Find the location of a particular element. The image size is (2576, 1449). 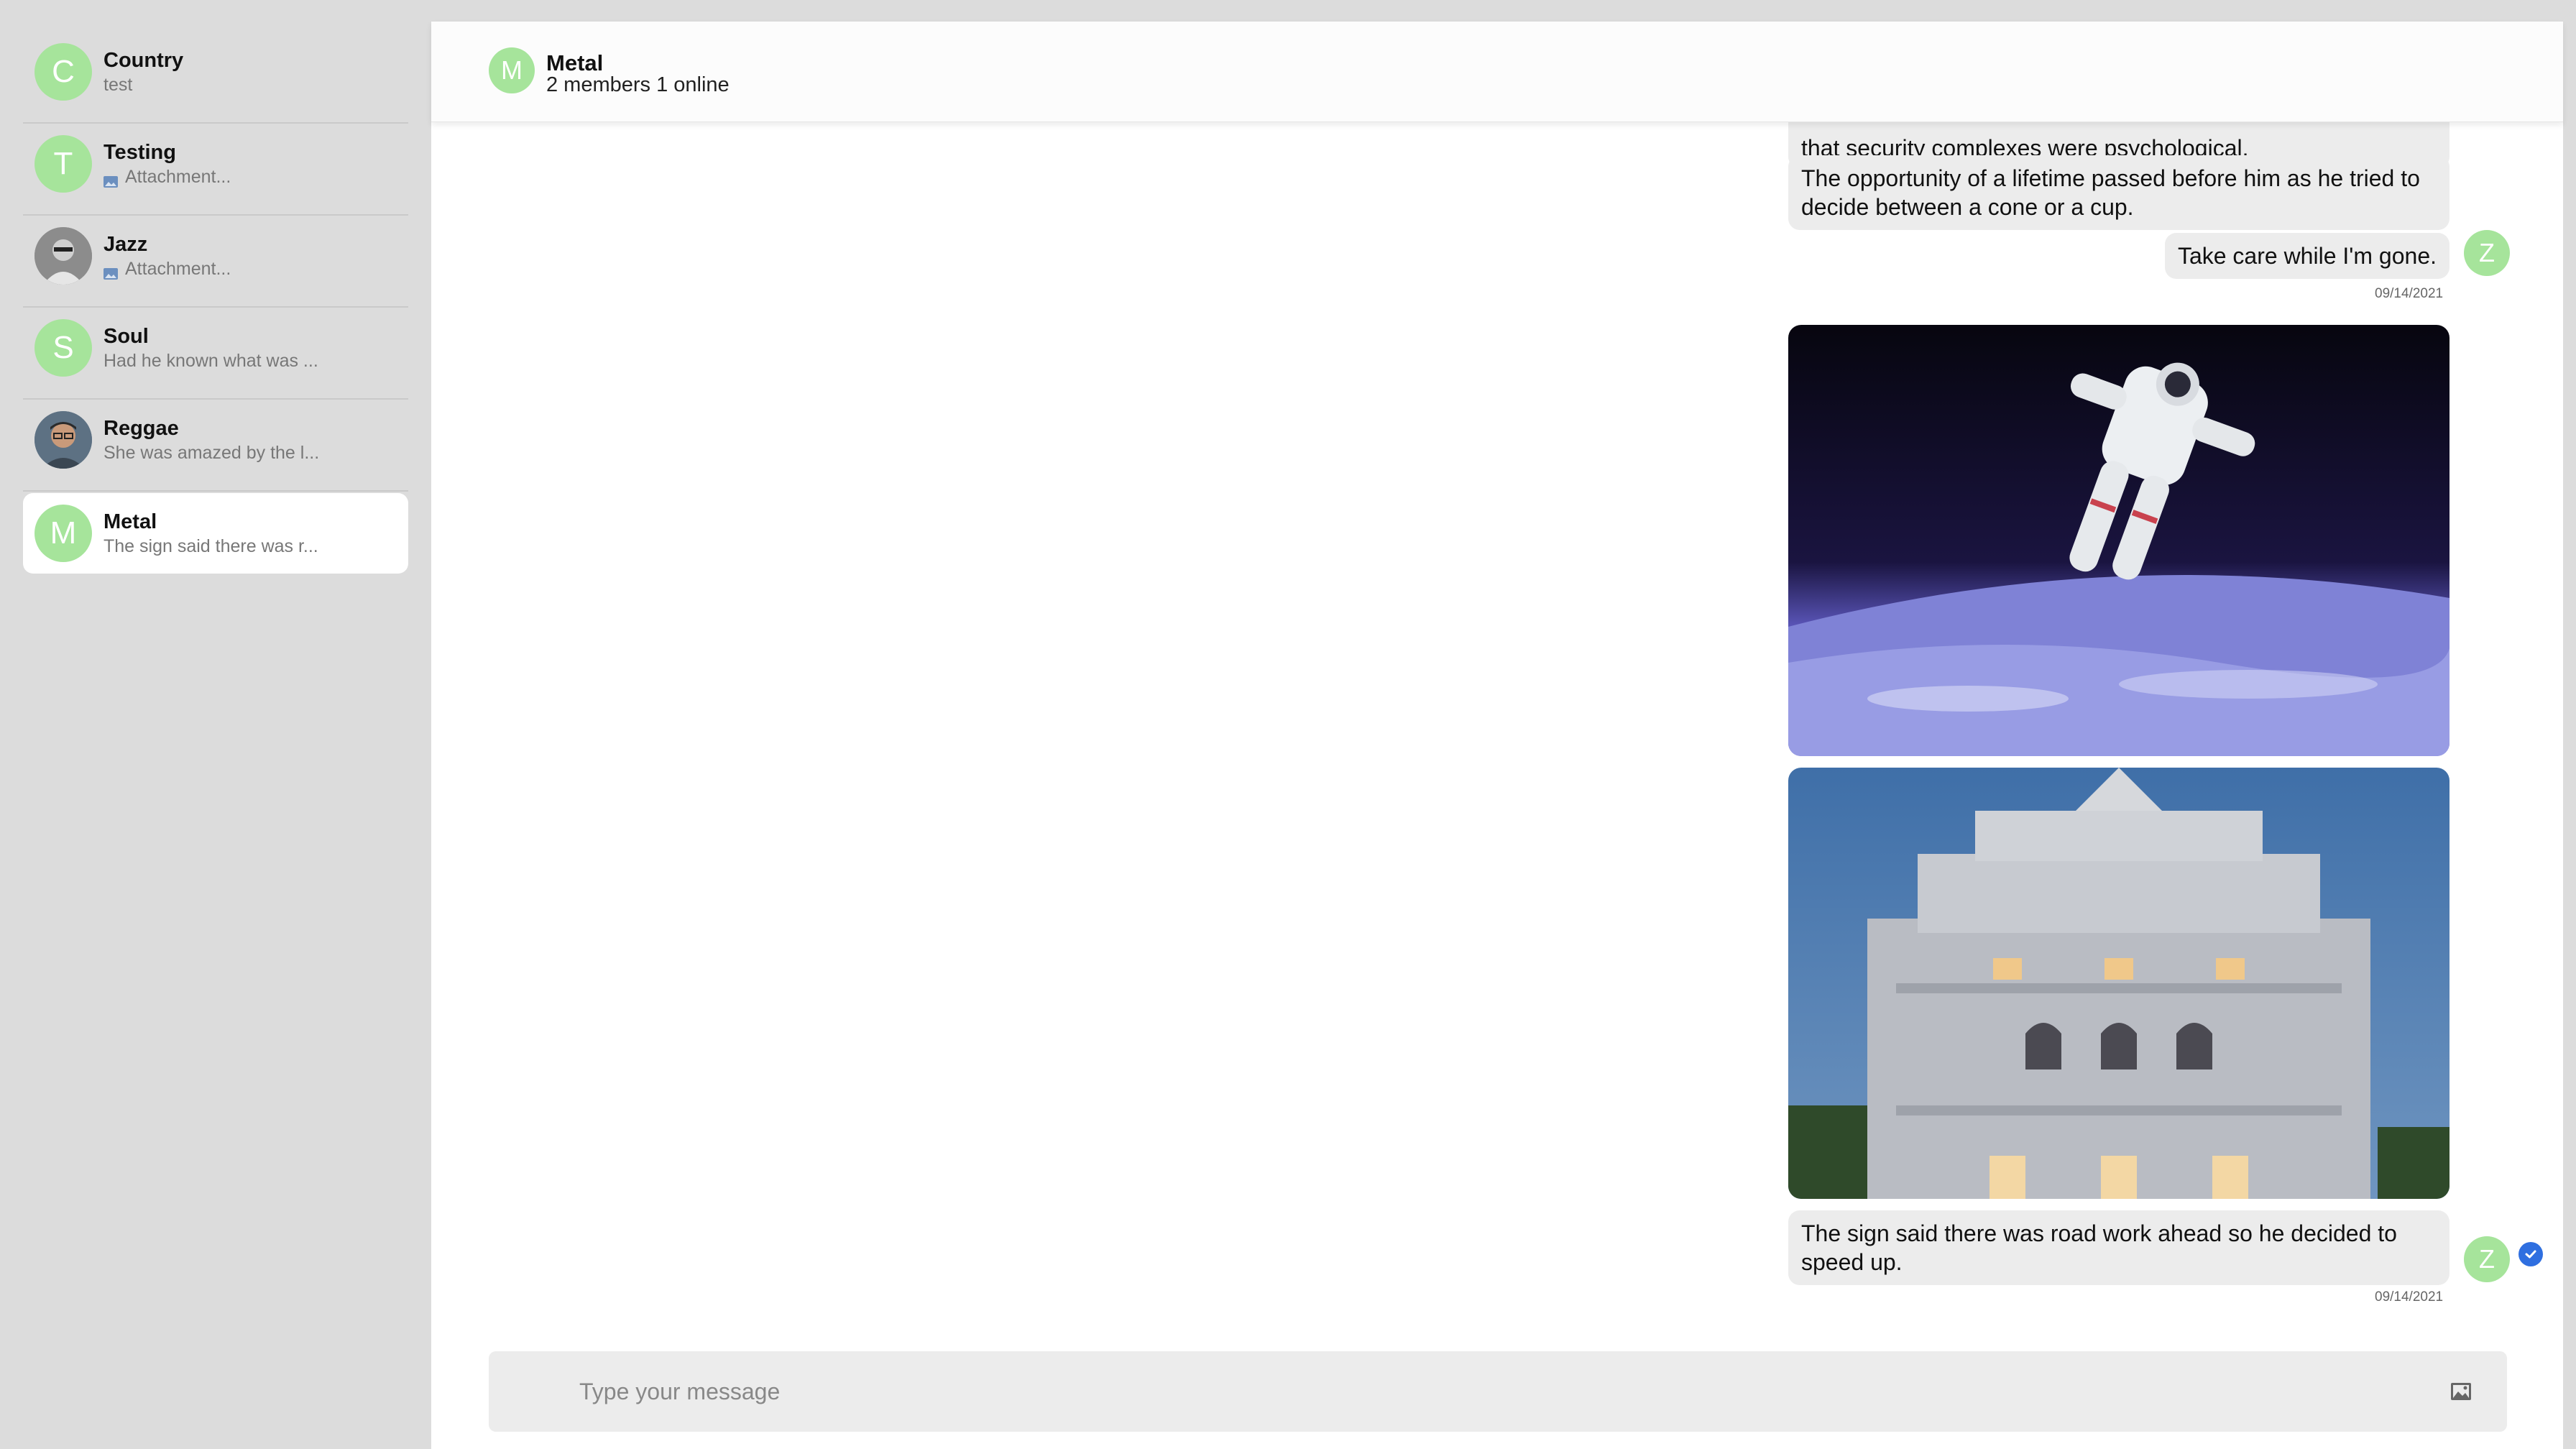

avatar: S is located at coordinates (63, 348).